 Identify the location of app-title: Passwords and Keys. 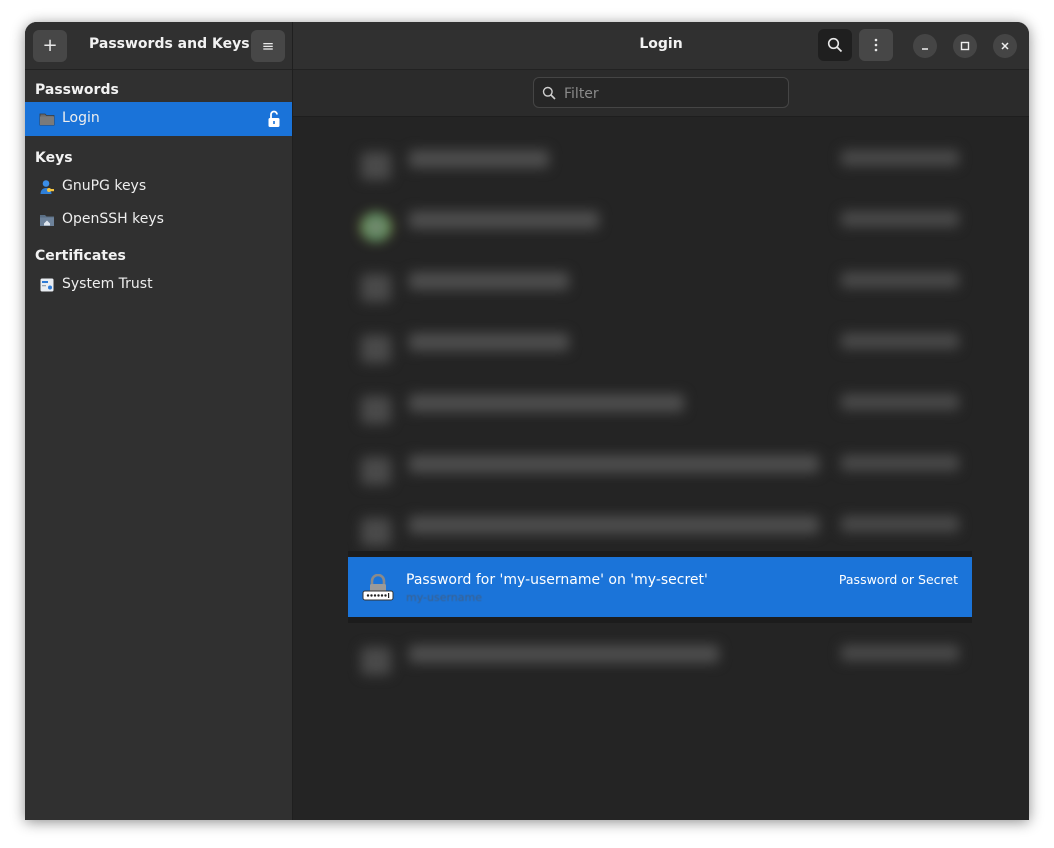
(169, 44).